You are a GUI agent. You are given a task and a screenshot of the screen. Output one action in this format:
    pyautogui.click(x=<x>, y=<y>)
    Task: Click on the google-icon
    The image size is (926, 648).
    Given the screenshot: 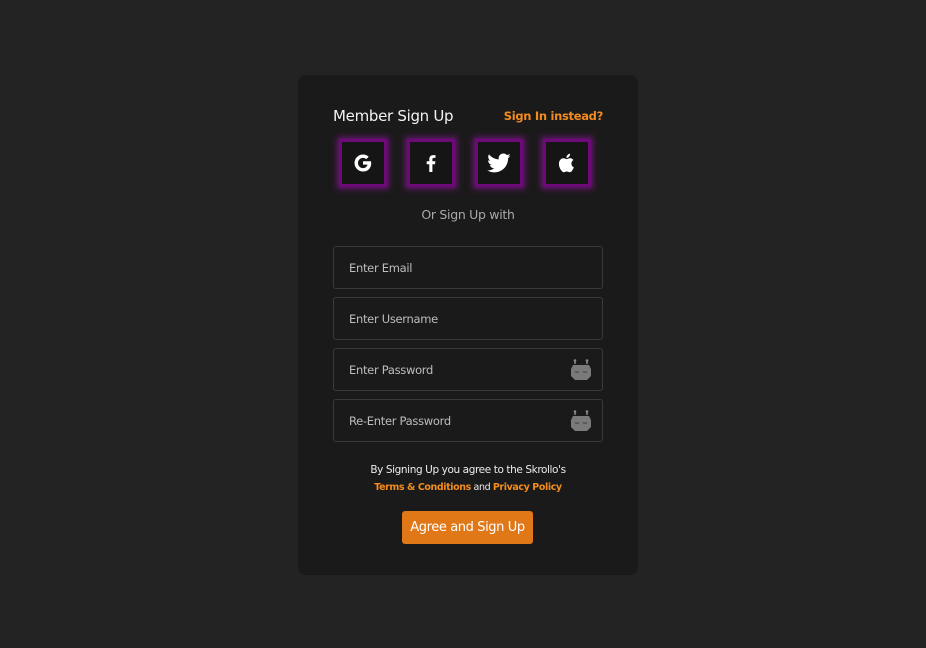 What is the action you would take?
    pyautogui.click(x=363, y=163)
    